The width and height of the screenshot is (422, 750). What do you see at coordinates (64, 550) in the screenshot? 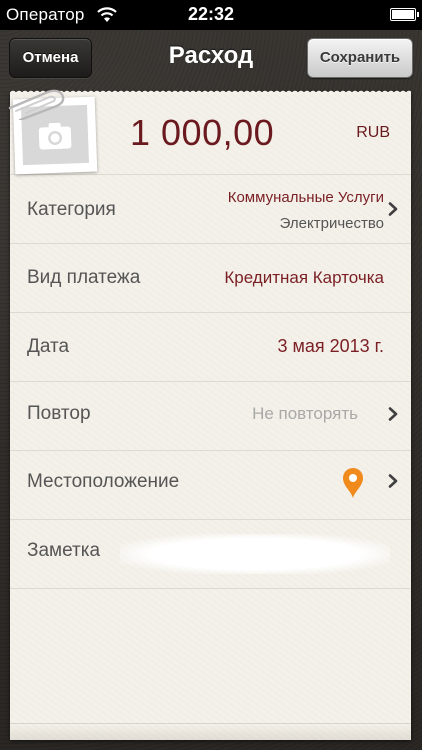
I see `note-label: Заметка` at bounding box center [64, 550].